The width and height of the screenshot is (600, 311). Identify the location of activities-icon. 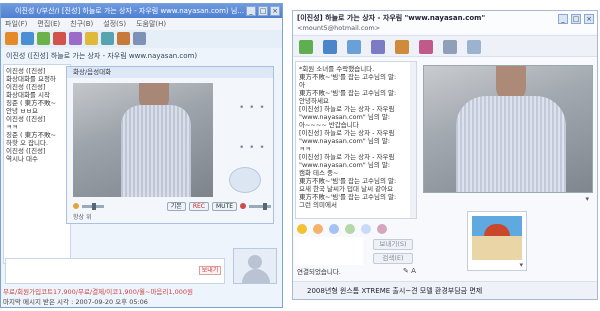
(402, 47).